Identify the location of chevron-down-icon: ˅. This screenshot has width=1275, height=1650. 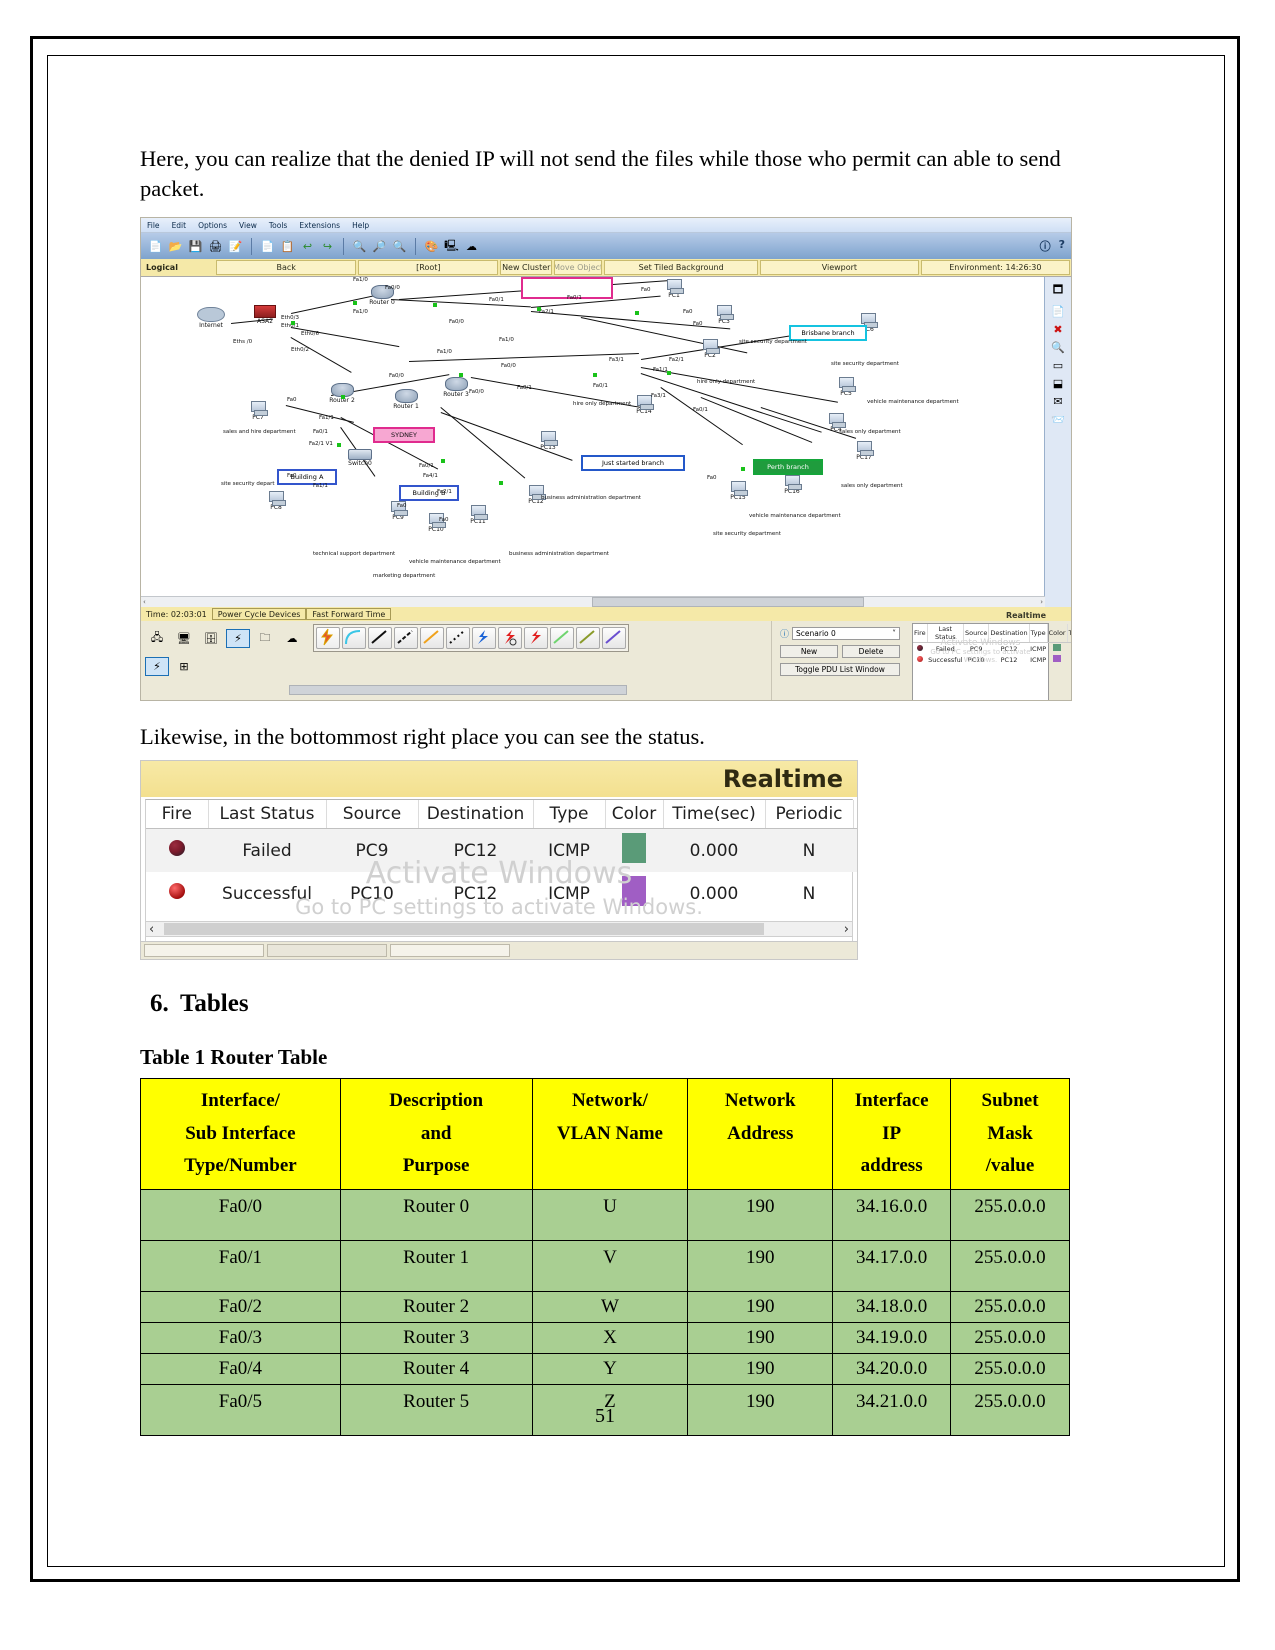
(894, 633).